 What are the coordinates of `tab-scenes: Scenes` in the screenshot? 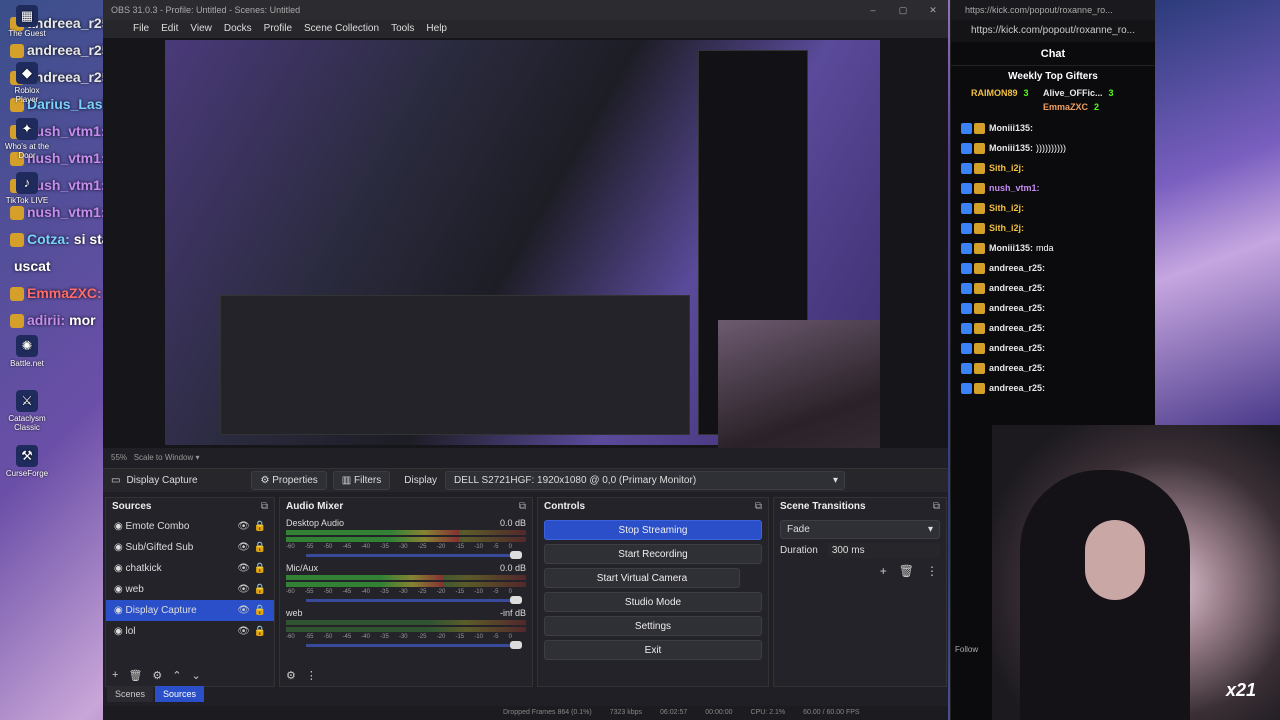 It's located at (130, 694).